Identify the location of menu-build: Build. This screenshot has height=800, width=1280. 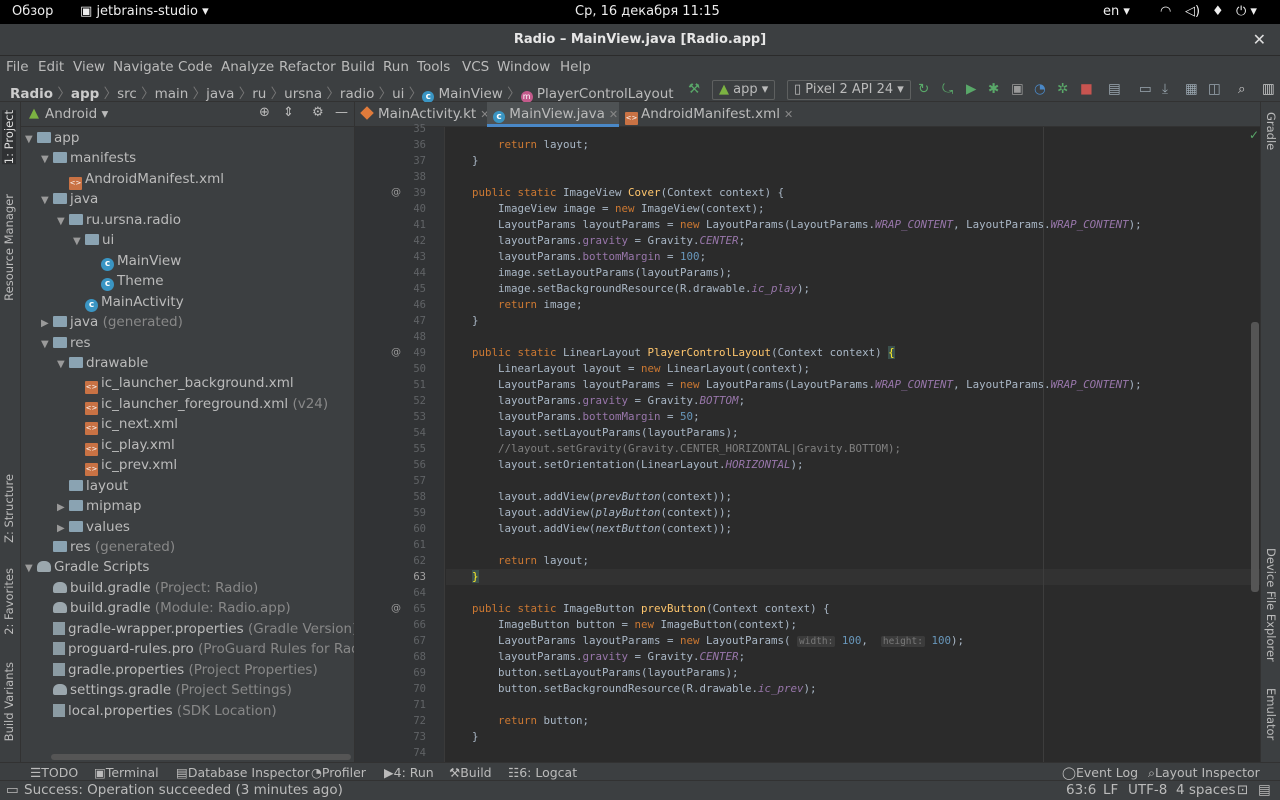
(358, 67).